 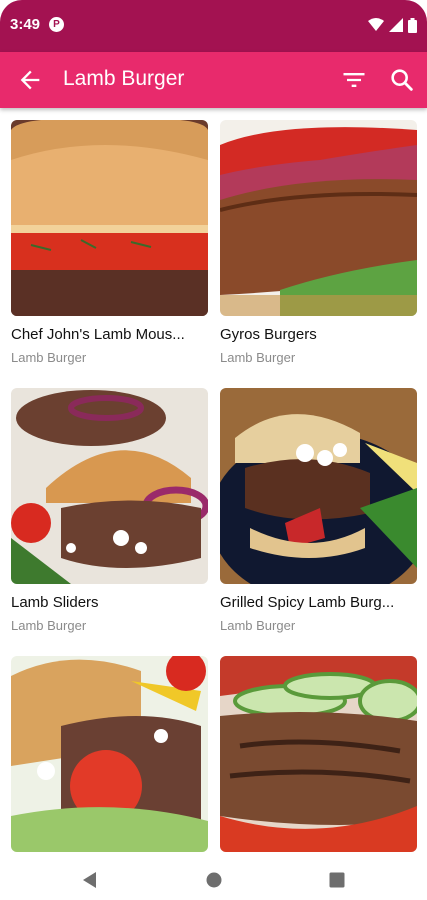 I want to click on signal-icon, so click(x=396, y=25).